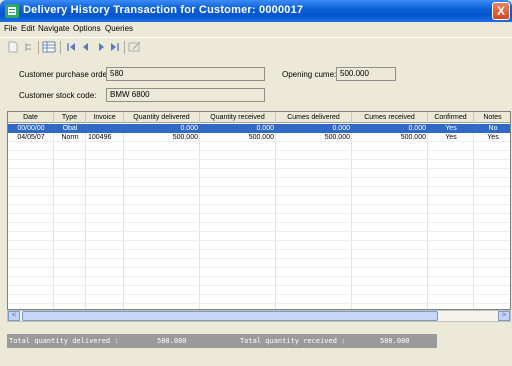 This screenshot has height=366, width=512. I want to click on toolbar, so click(256, 46).